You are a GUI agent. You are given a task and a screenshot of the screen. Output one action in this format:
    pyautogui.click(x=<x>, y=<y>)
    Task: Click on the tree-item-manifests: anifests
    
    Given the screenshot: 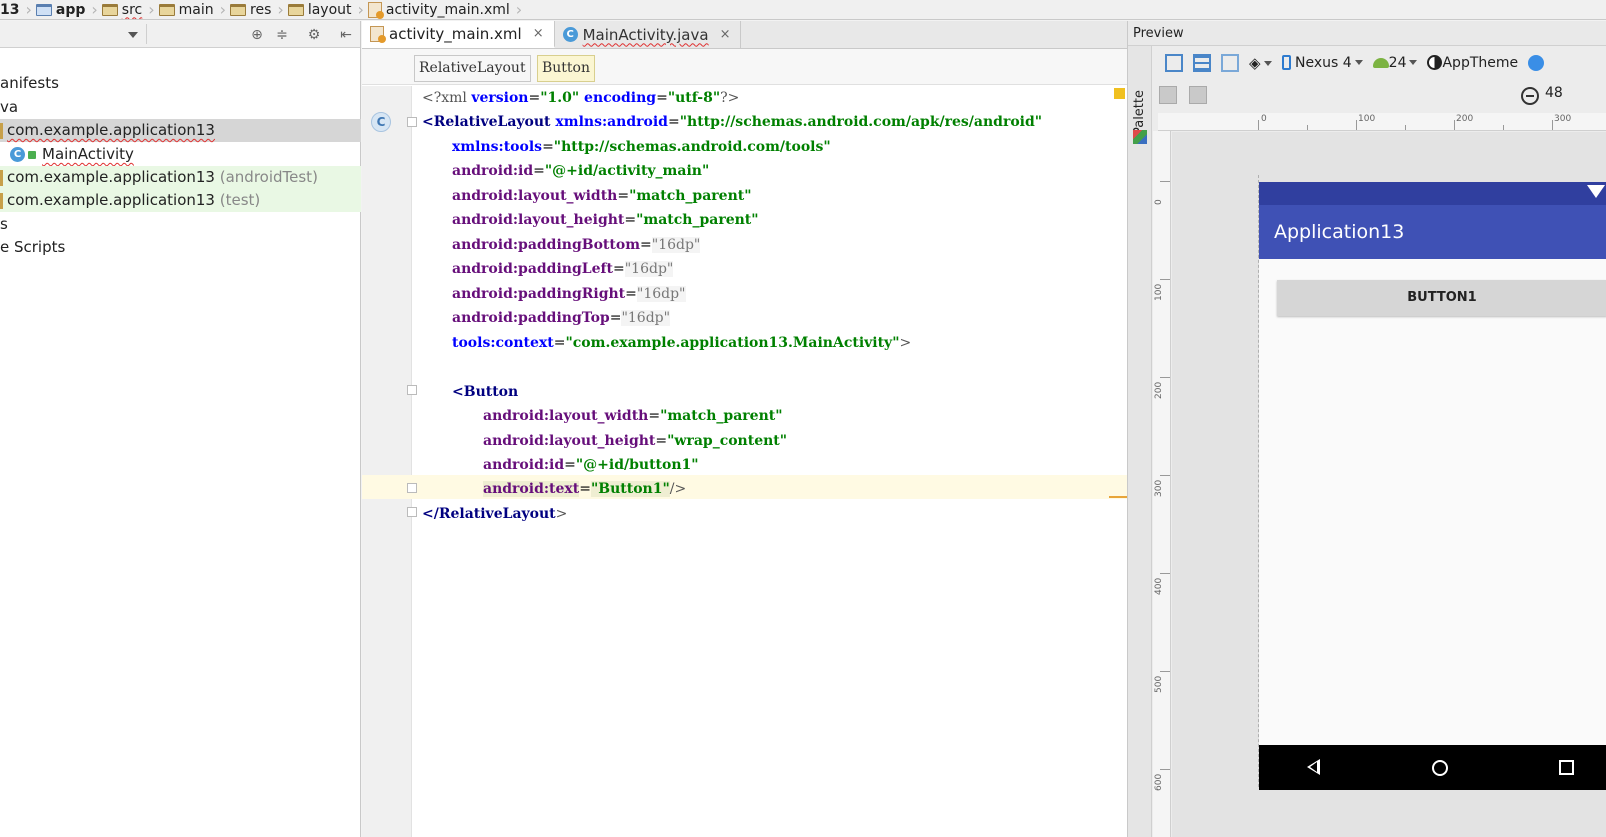 What is the action you would take?
    pyautogui.click(x=180, y=83)
    